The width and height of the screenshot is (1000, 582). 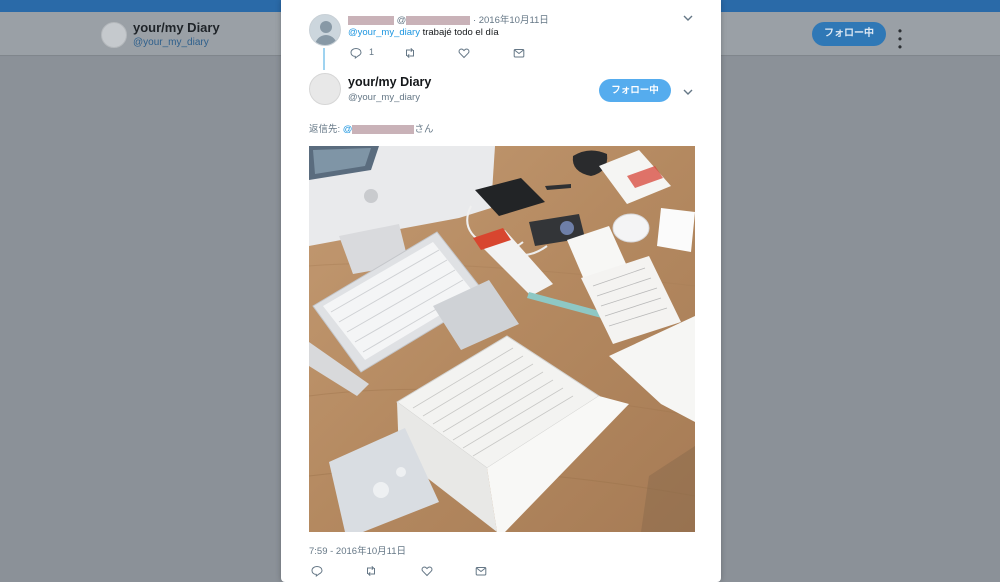 I want to click on parent-text-body: trabajé todo el día, so click(x=459, y=32).